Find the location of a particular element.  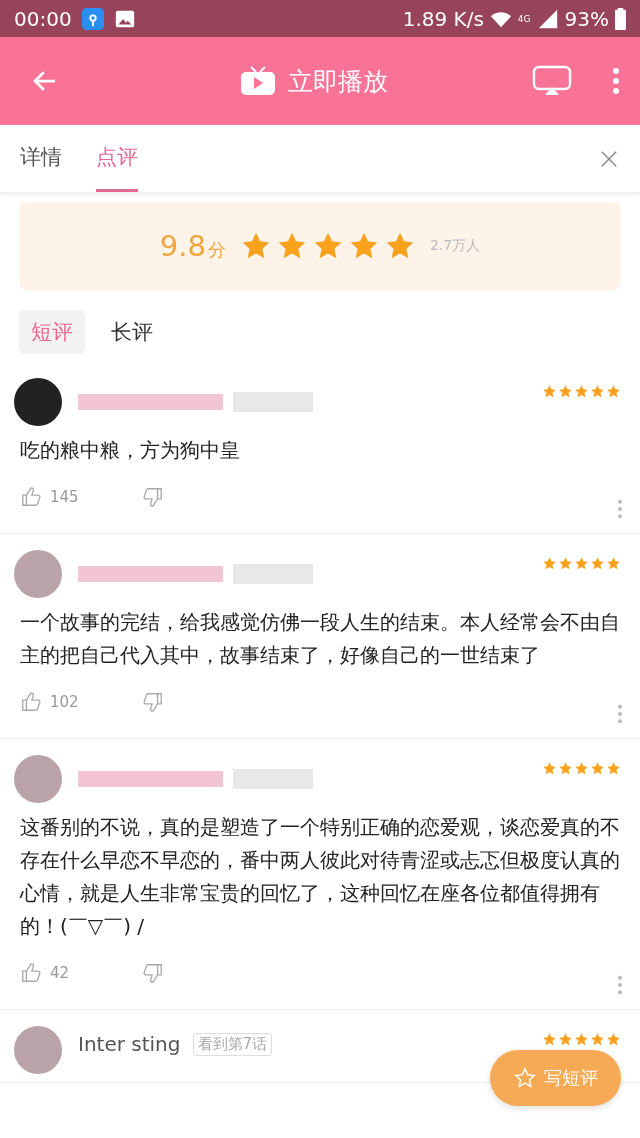

review-text: 这番别的不说，真的是塑造了一个特别正确的恋爱观，谈恋爱真的不存在什么早恋不早恋的，番中两人彼此对待青涩或忐忑但极度认真的心情，就是人生非常宝贵的回忆了，这种回忆在座各位都值得拥有的！(￣▽￣) / is located at coordinates (319, 877).